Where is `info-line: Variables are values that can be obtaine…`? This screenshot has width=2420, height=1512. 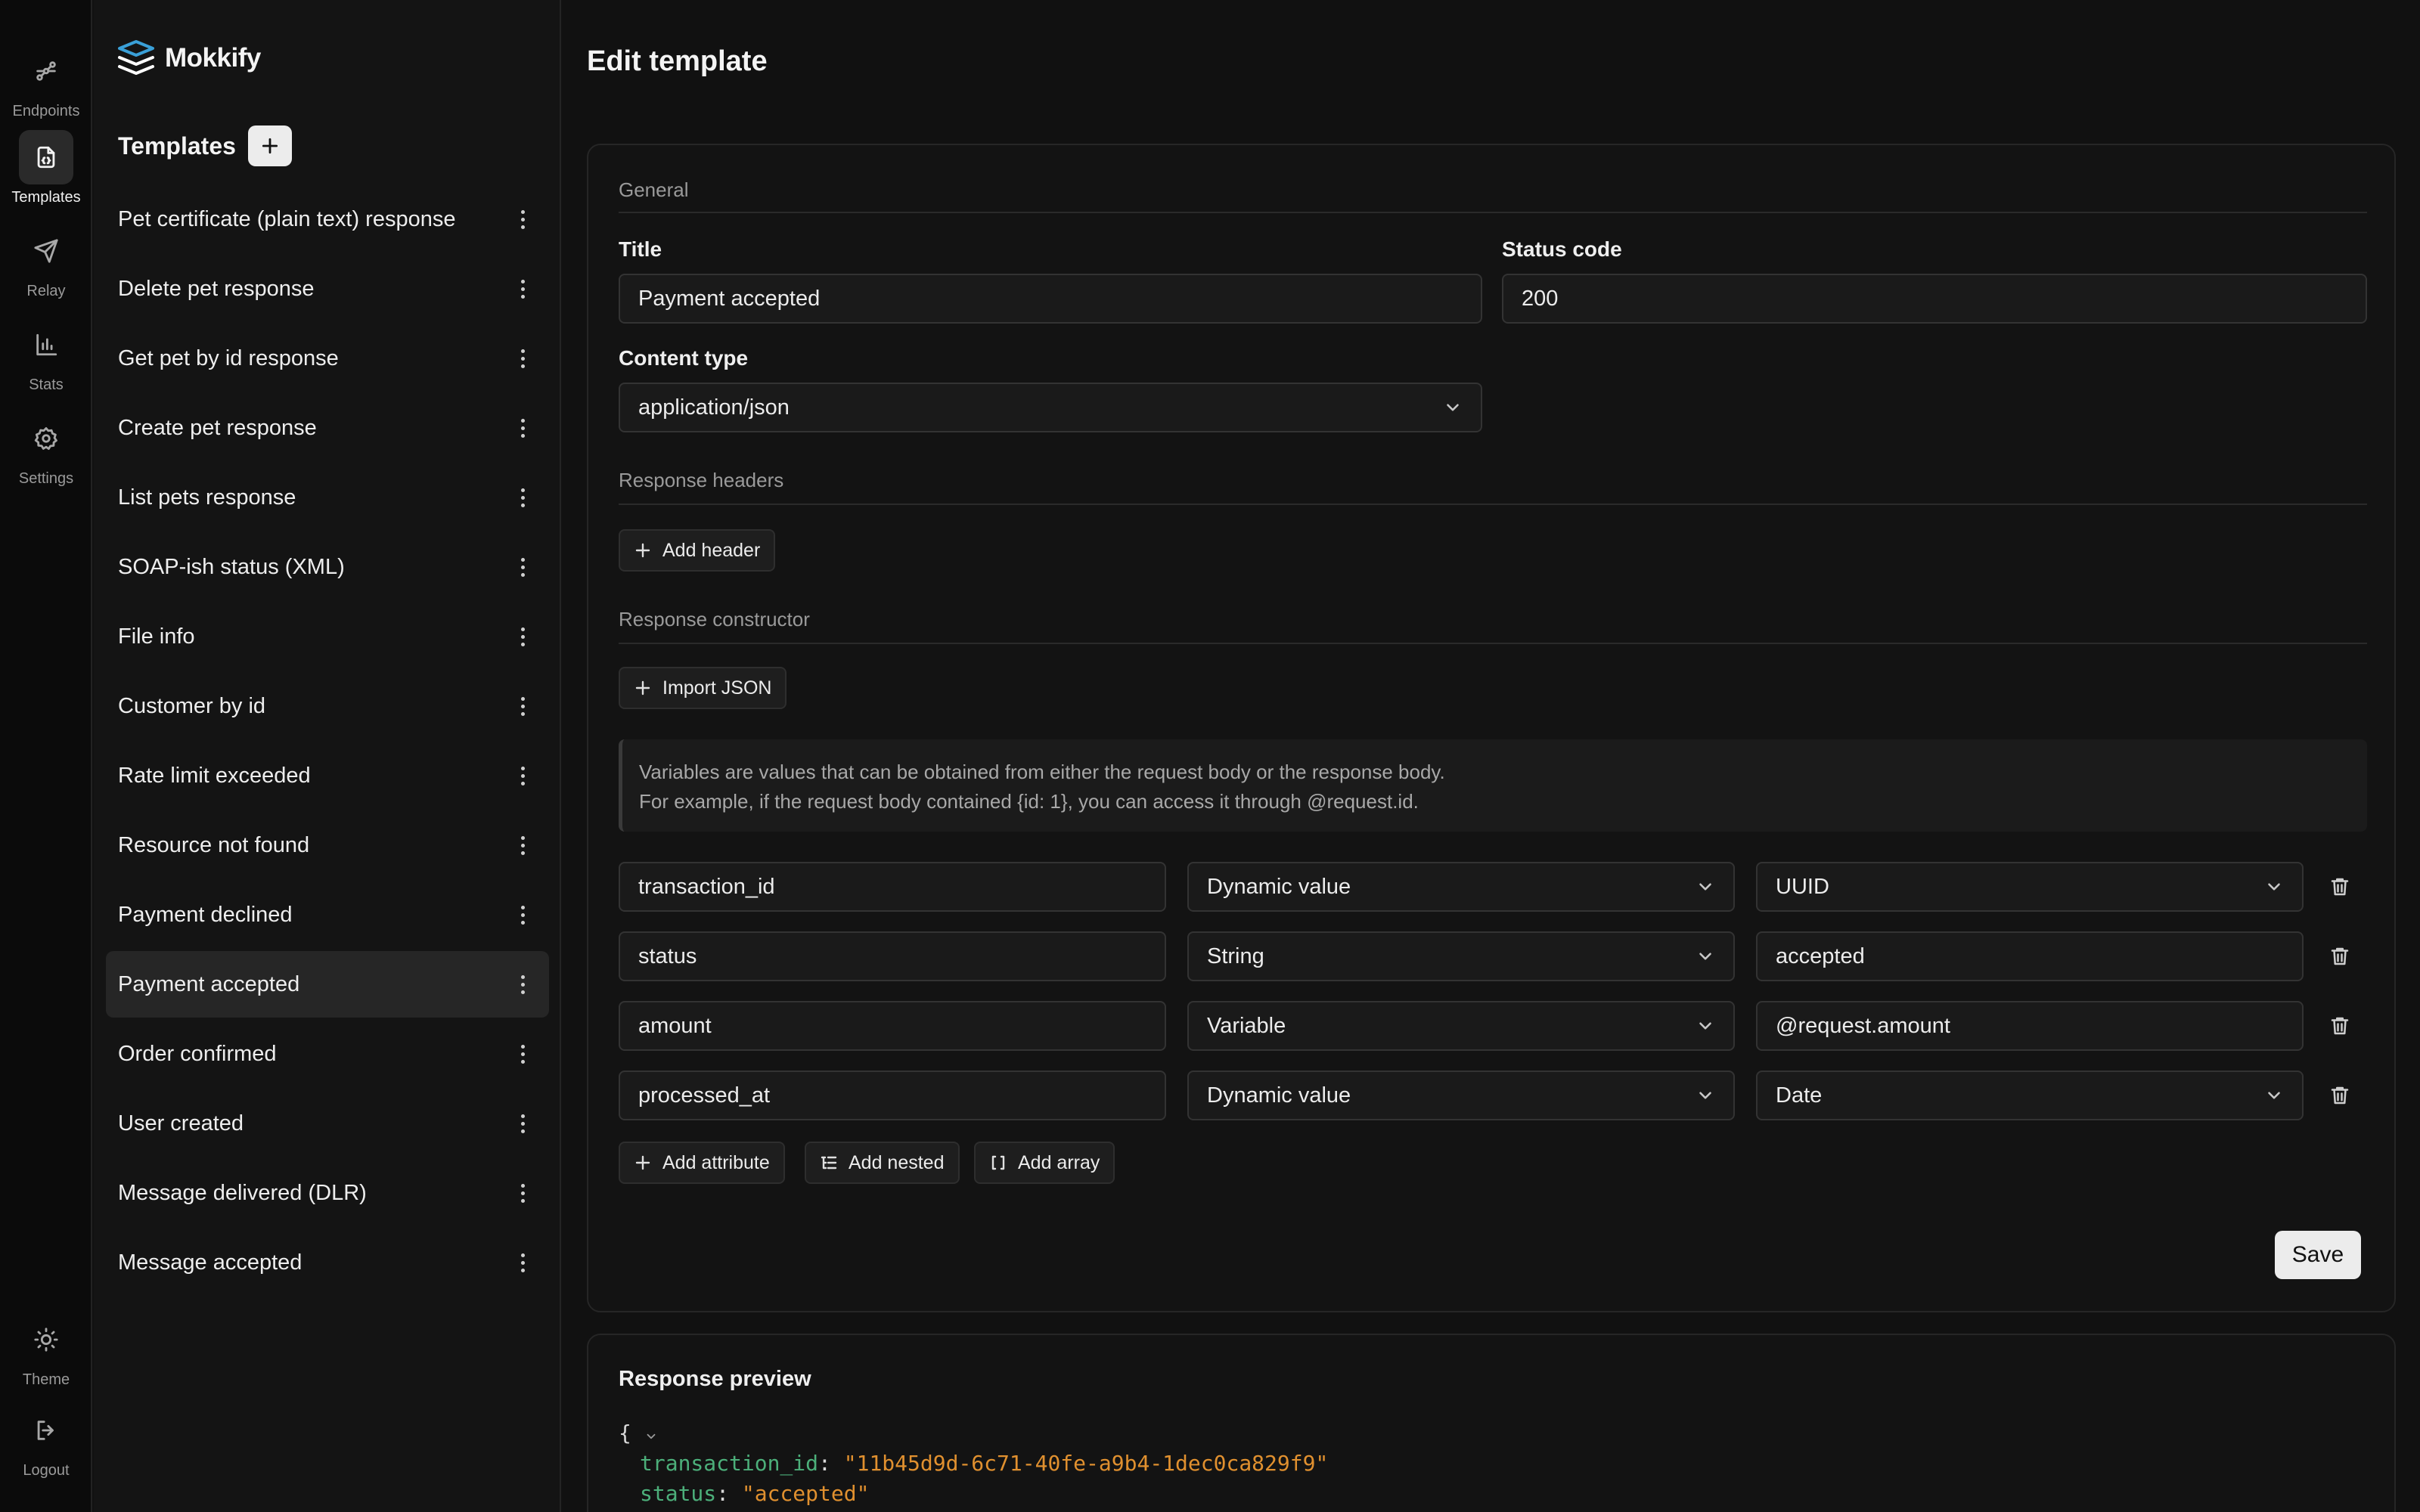
info-line: Variables are values that can be obtaine… is located at coordinates (1042, 772).